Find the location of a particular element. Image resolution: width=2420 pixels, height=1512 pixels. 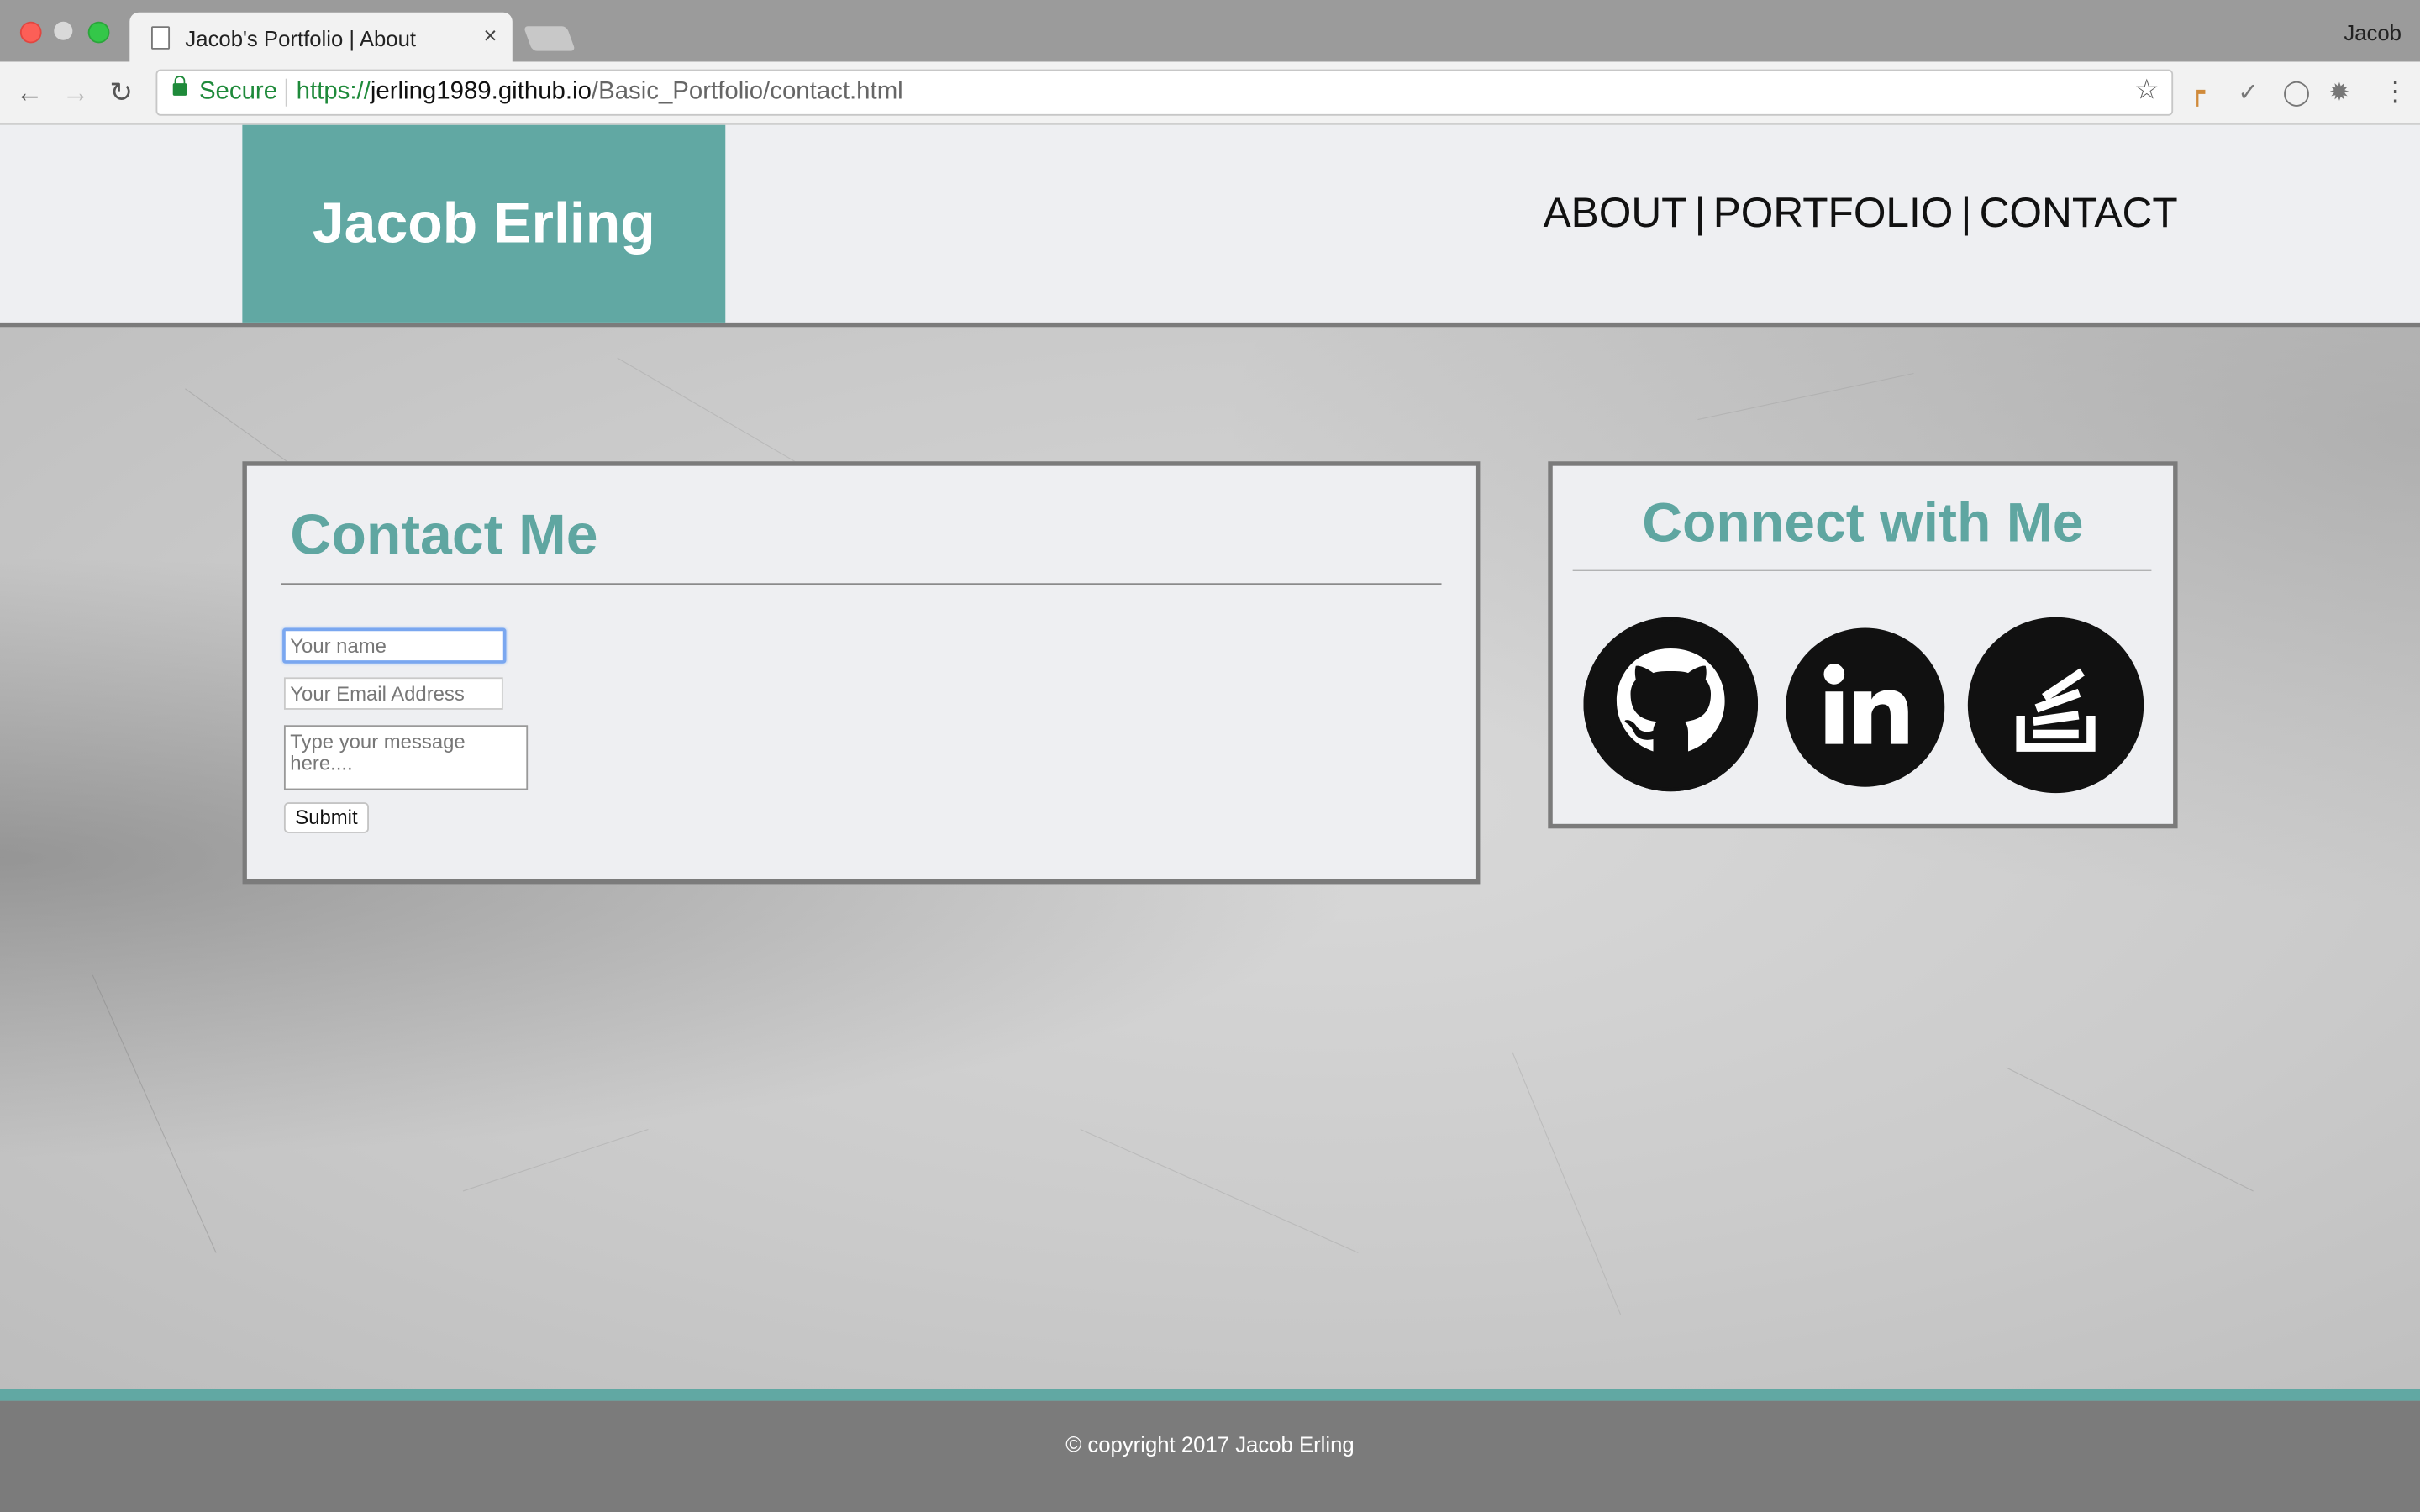

footer-accent-line is located at coordinates (1210, 1395).